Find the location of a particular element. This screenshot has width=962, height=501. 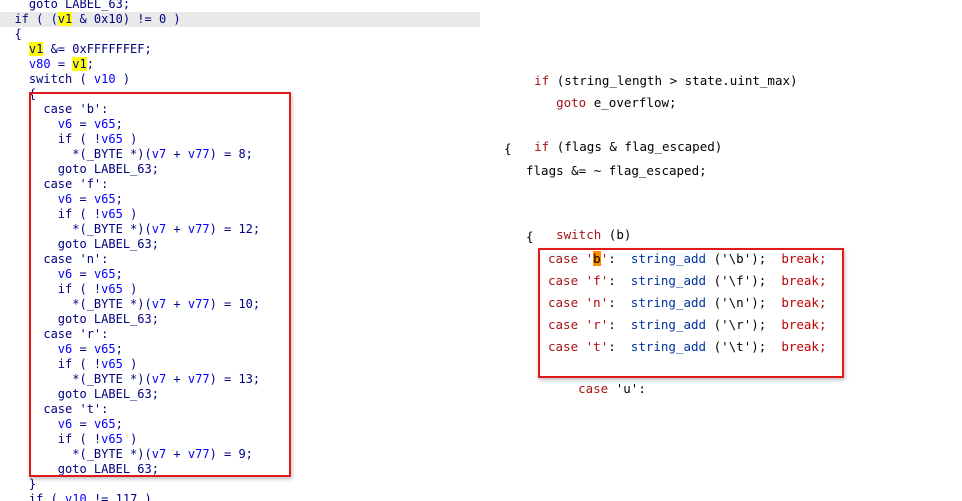

code-line: switch ( v10 ) is located at coordinates (65, 79).